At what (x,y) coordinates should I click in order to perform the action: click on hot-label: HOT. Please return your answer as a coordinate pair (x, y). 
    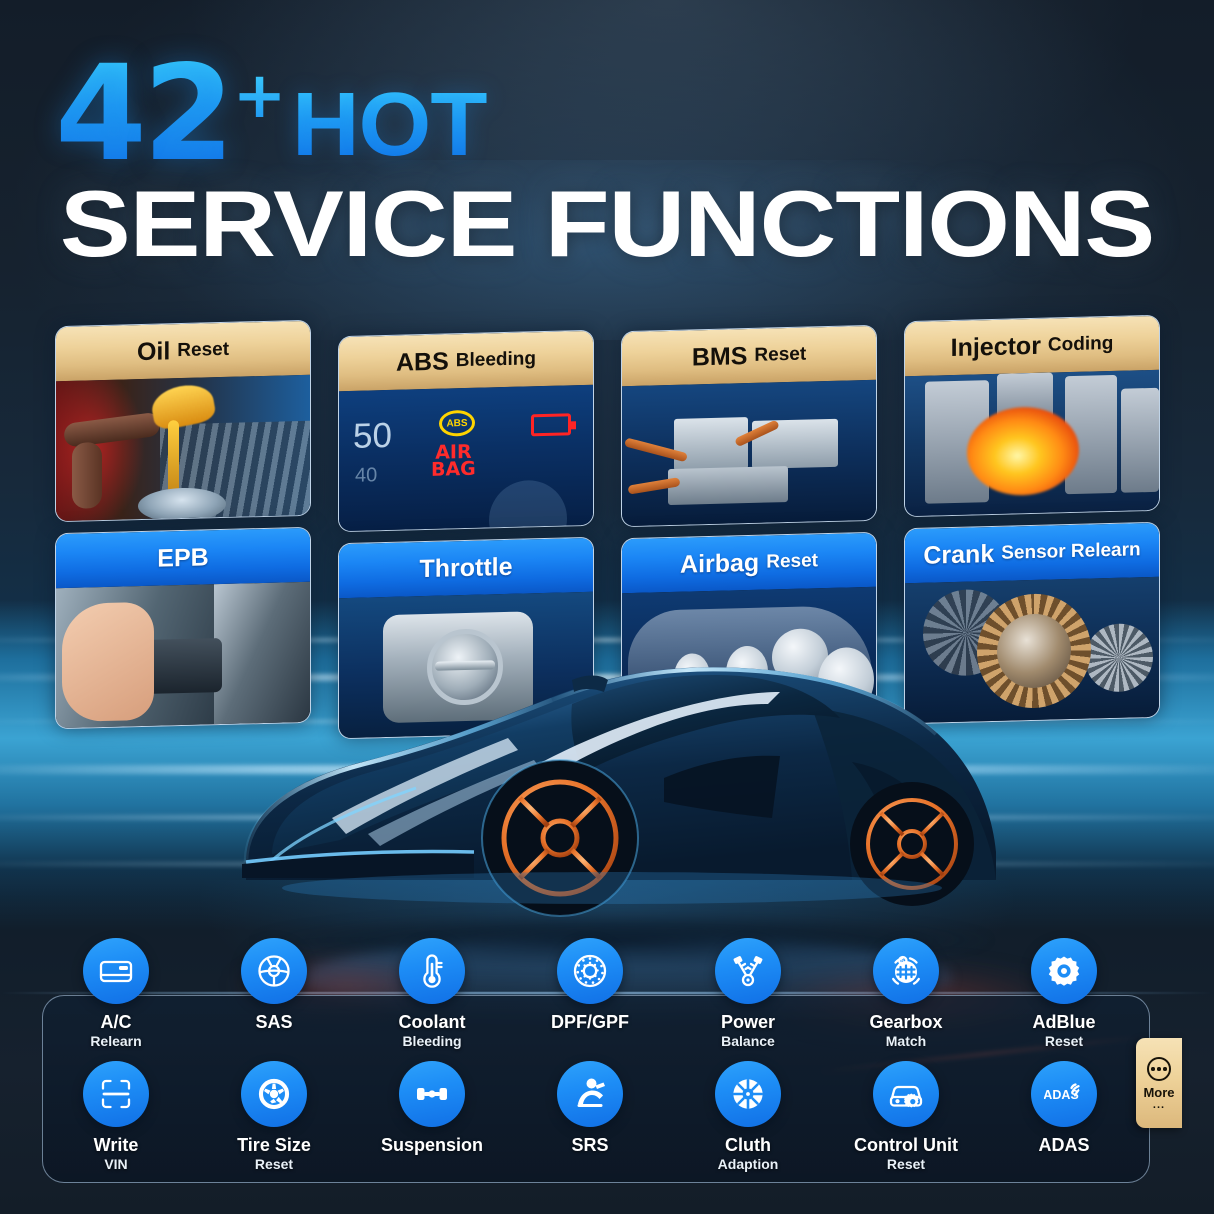
    Looking at the image, I should click on (390, 125).